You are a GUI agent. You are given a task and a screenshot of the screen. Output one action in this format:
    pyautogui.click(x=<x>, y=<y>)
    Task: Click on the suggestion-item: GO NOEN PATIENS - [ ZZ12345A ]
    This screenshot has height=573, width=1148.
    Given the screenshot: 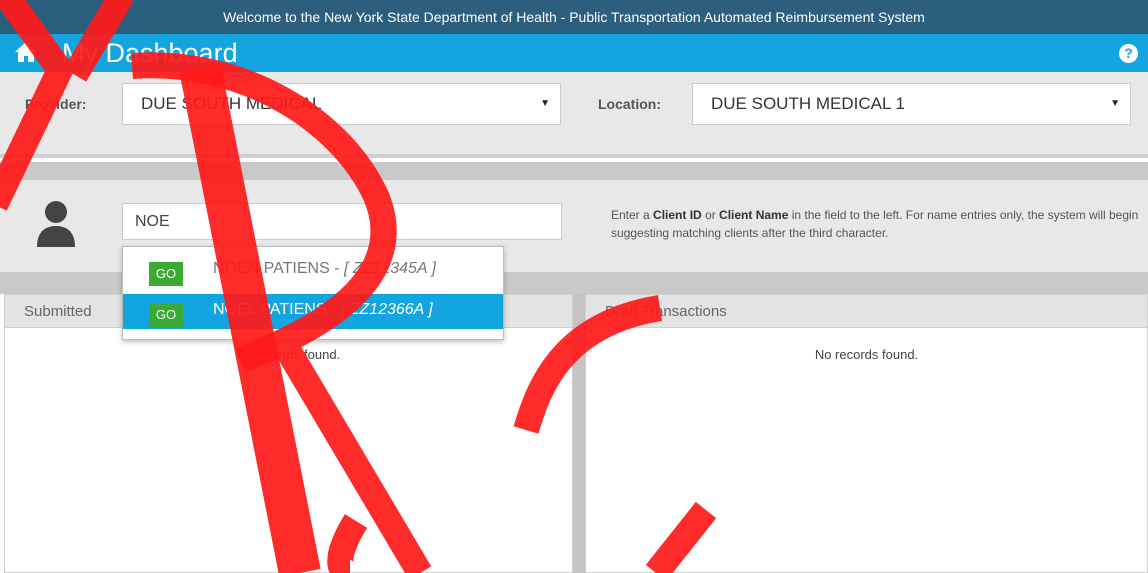 What is the action you would take?
    pyautogui.click(x=313, y=270)
    